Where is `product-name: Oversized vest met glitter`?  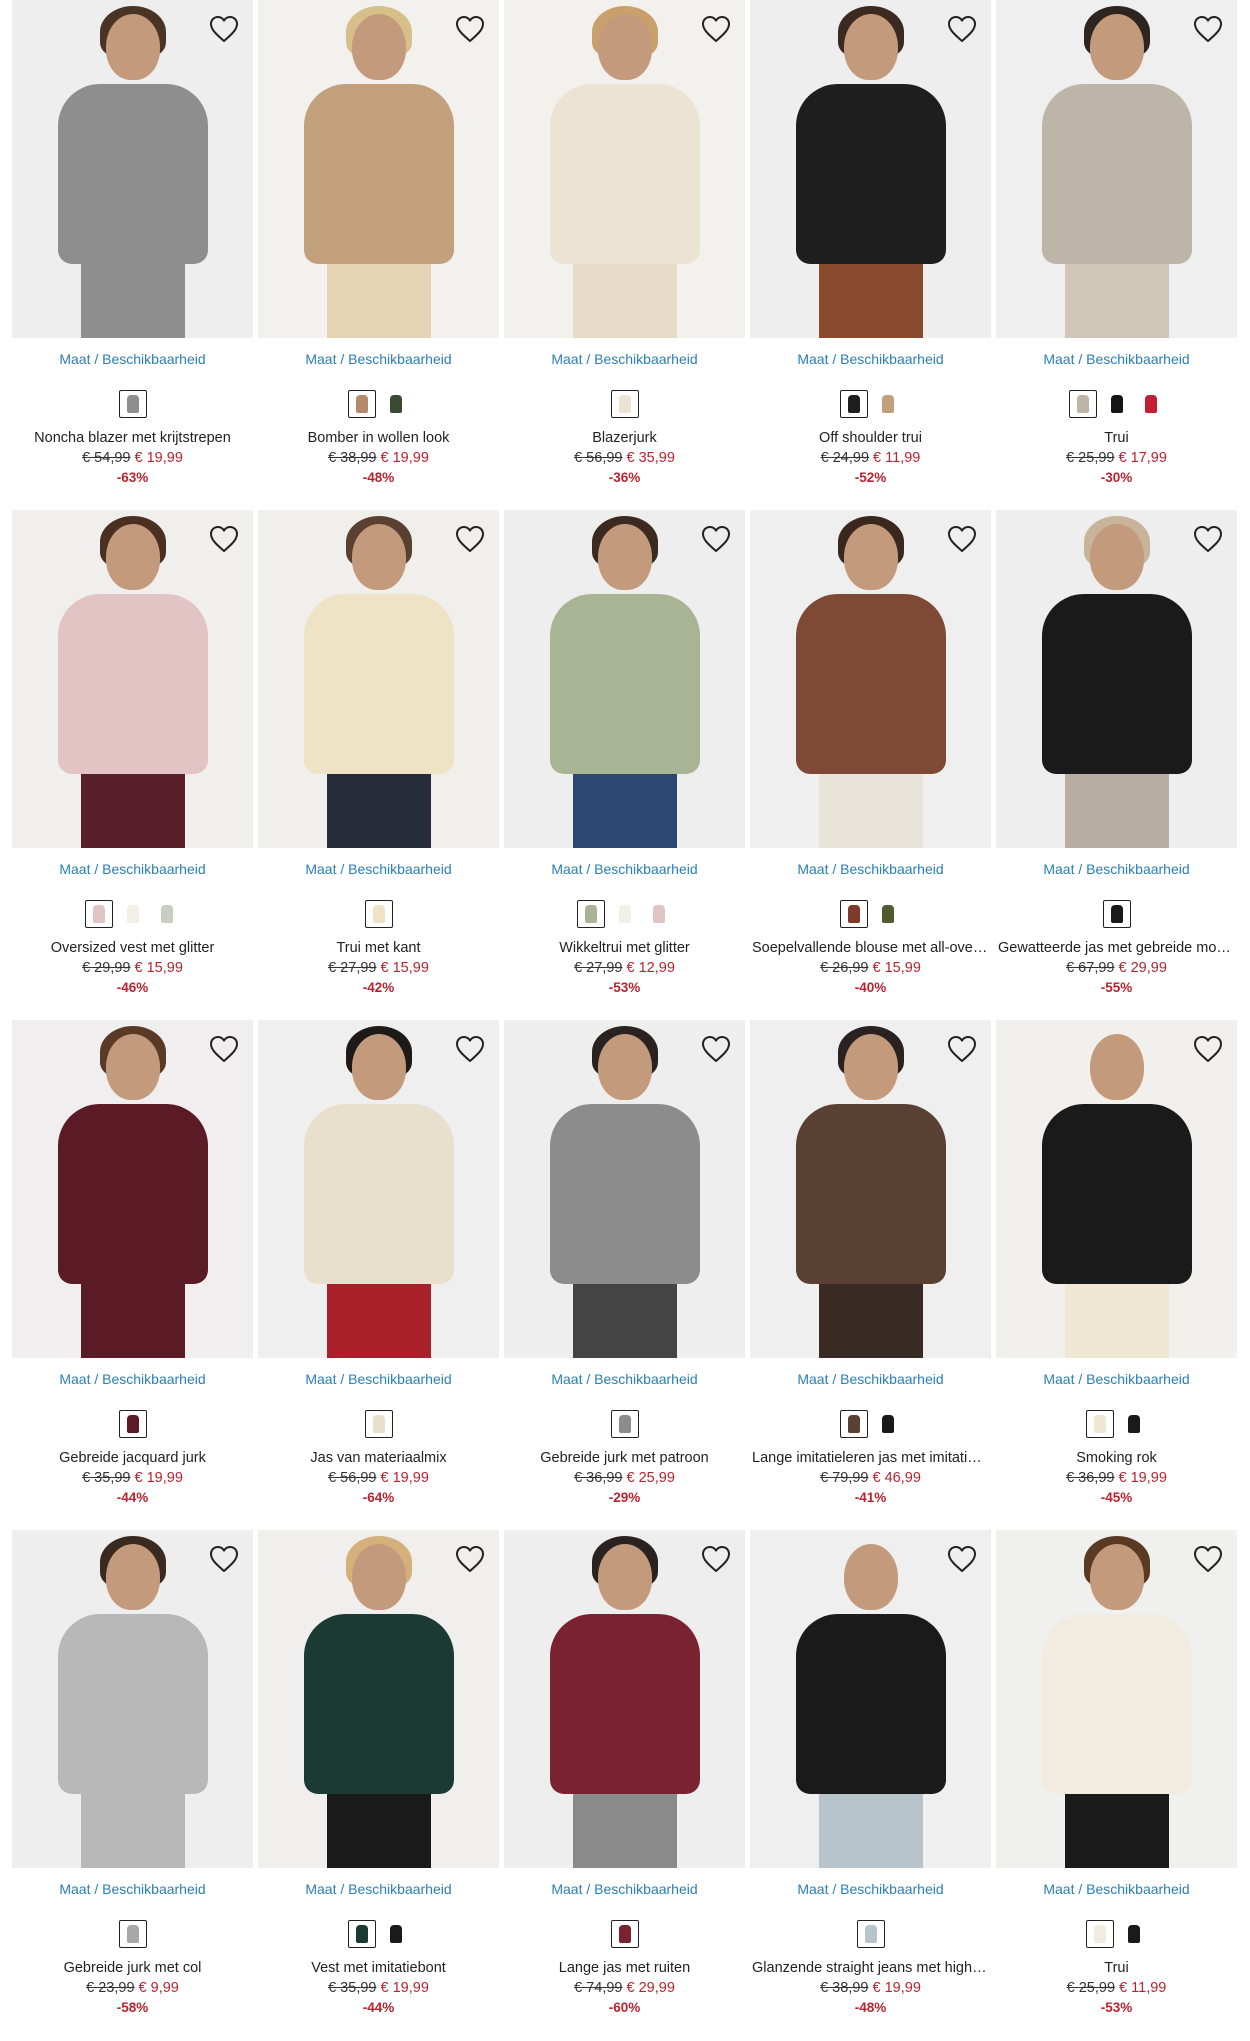 product-name: Oversized vest met glitter is located at coordinates (132, 948).